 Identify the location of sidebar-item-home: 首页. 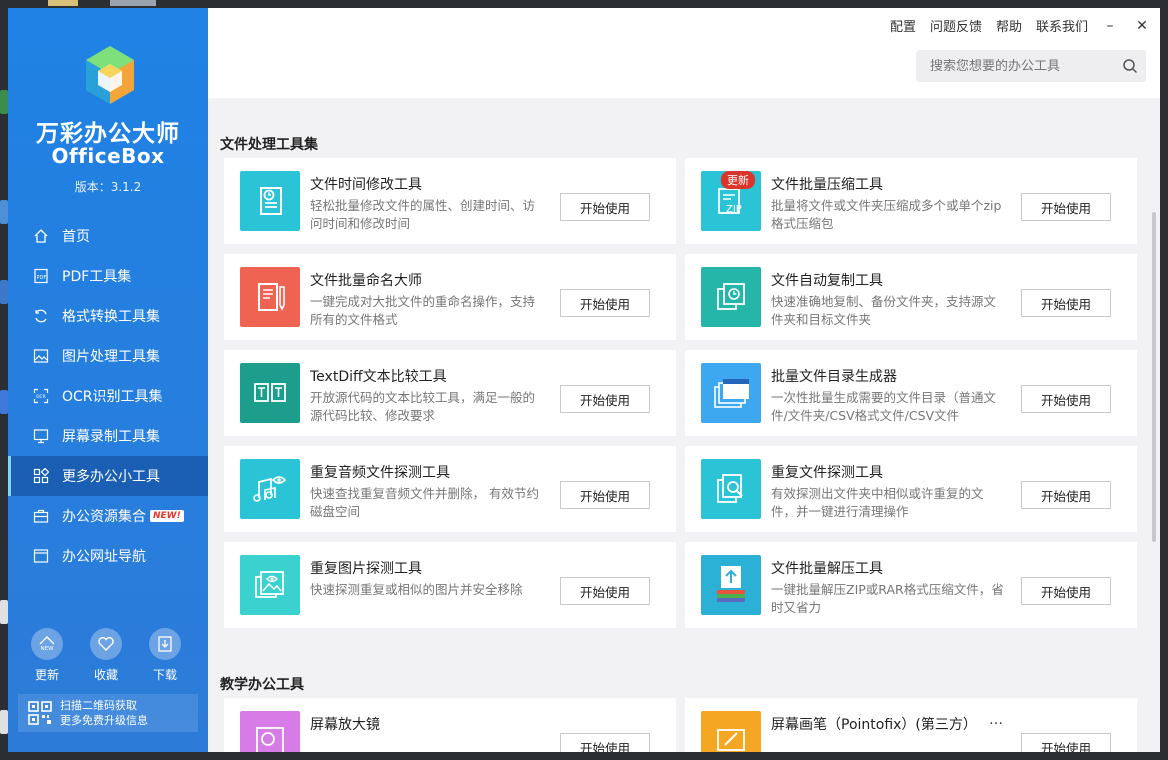
(108, 236).